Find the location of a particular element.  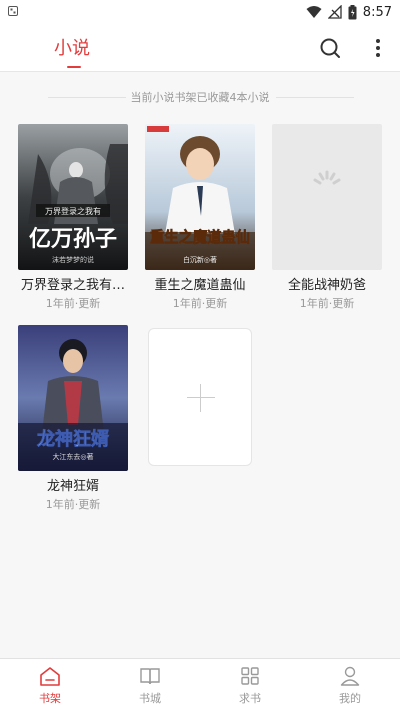

user-icon is located at coordinates (350, 676).